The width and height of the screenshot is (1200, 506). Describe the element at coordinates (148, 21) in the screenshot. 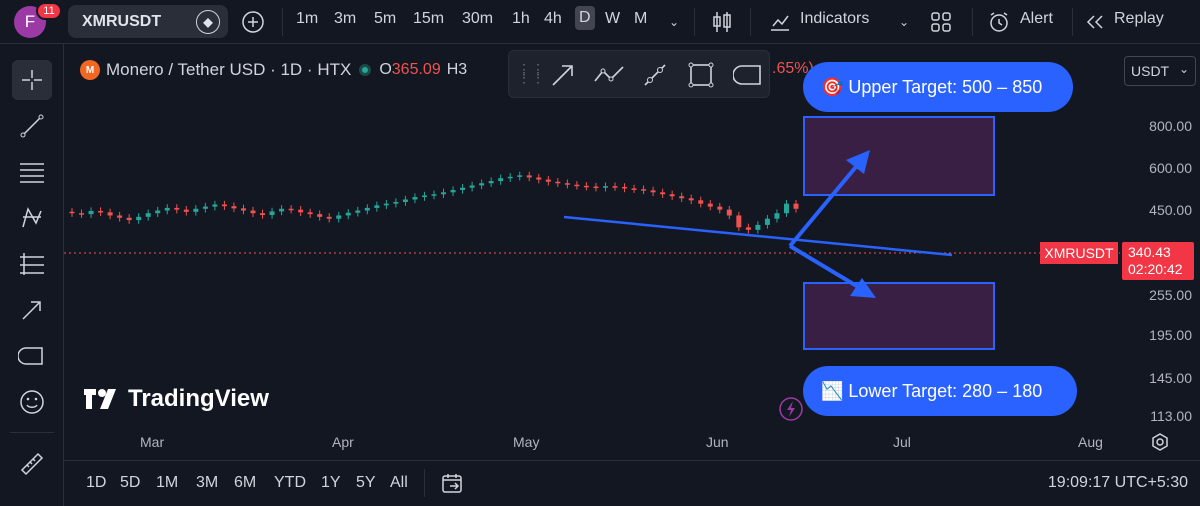

I see `symbol-search: XMRUSDT ◆` at that location.